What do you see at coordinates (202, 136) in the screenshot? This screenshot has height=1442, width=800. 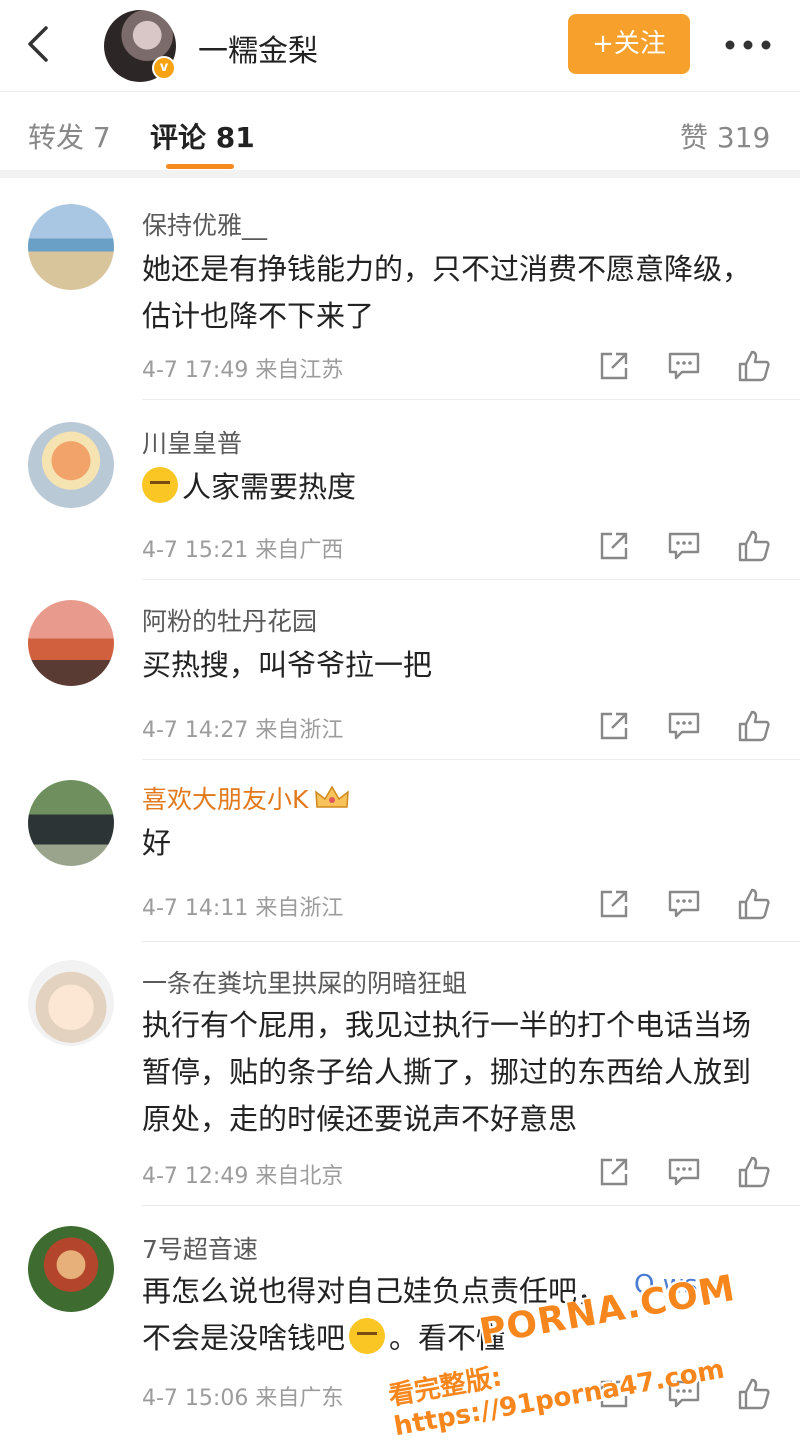 I see `tab-comments: 评论 81` at bounding box center [202, 136].